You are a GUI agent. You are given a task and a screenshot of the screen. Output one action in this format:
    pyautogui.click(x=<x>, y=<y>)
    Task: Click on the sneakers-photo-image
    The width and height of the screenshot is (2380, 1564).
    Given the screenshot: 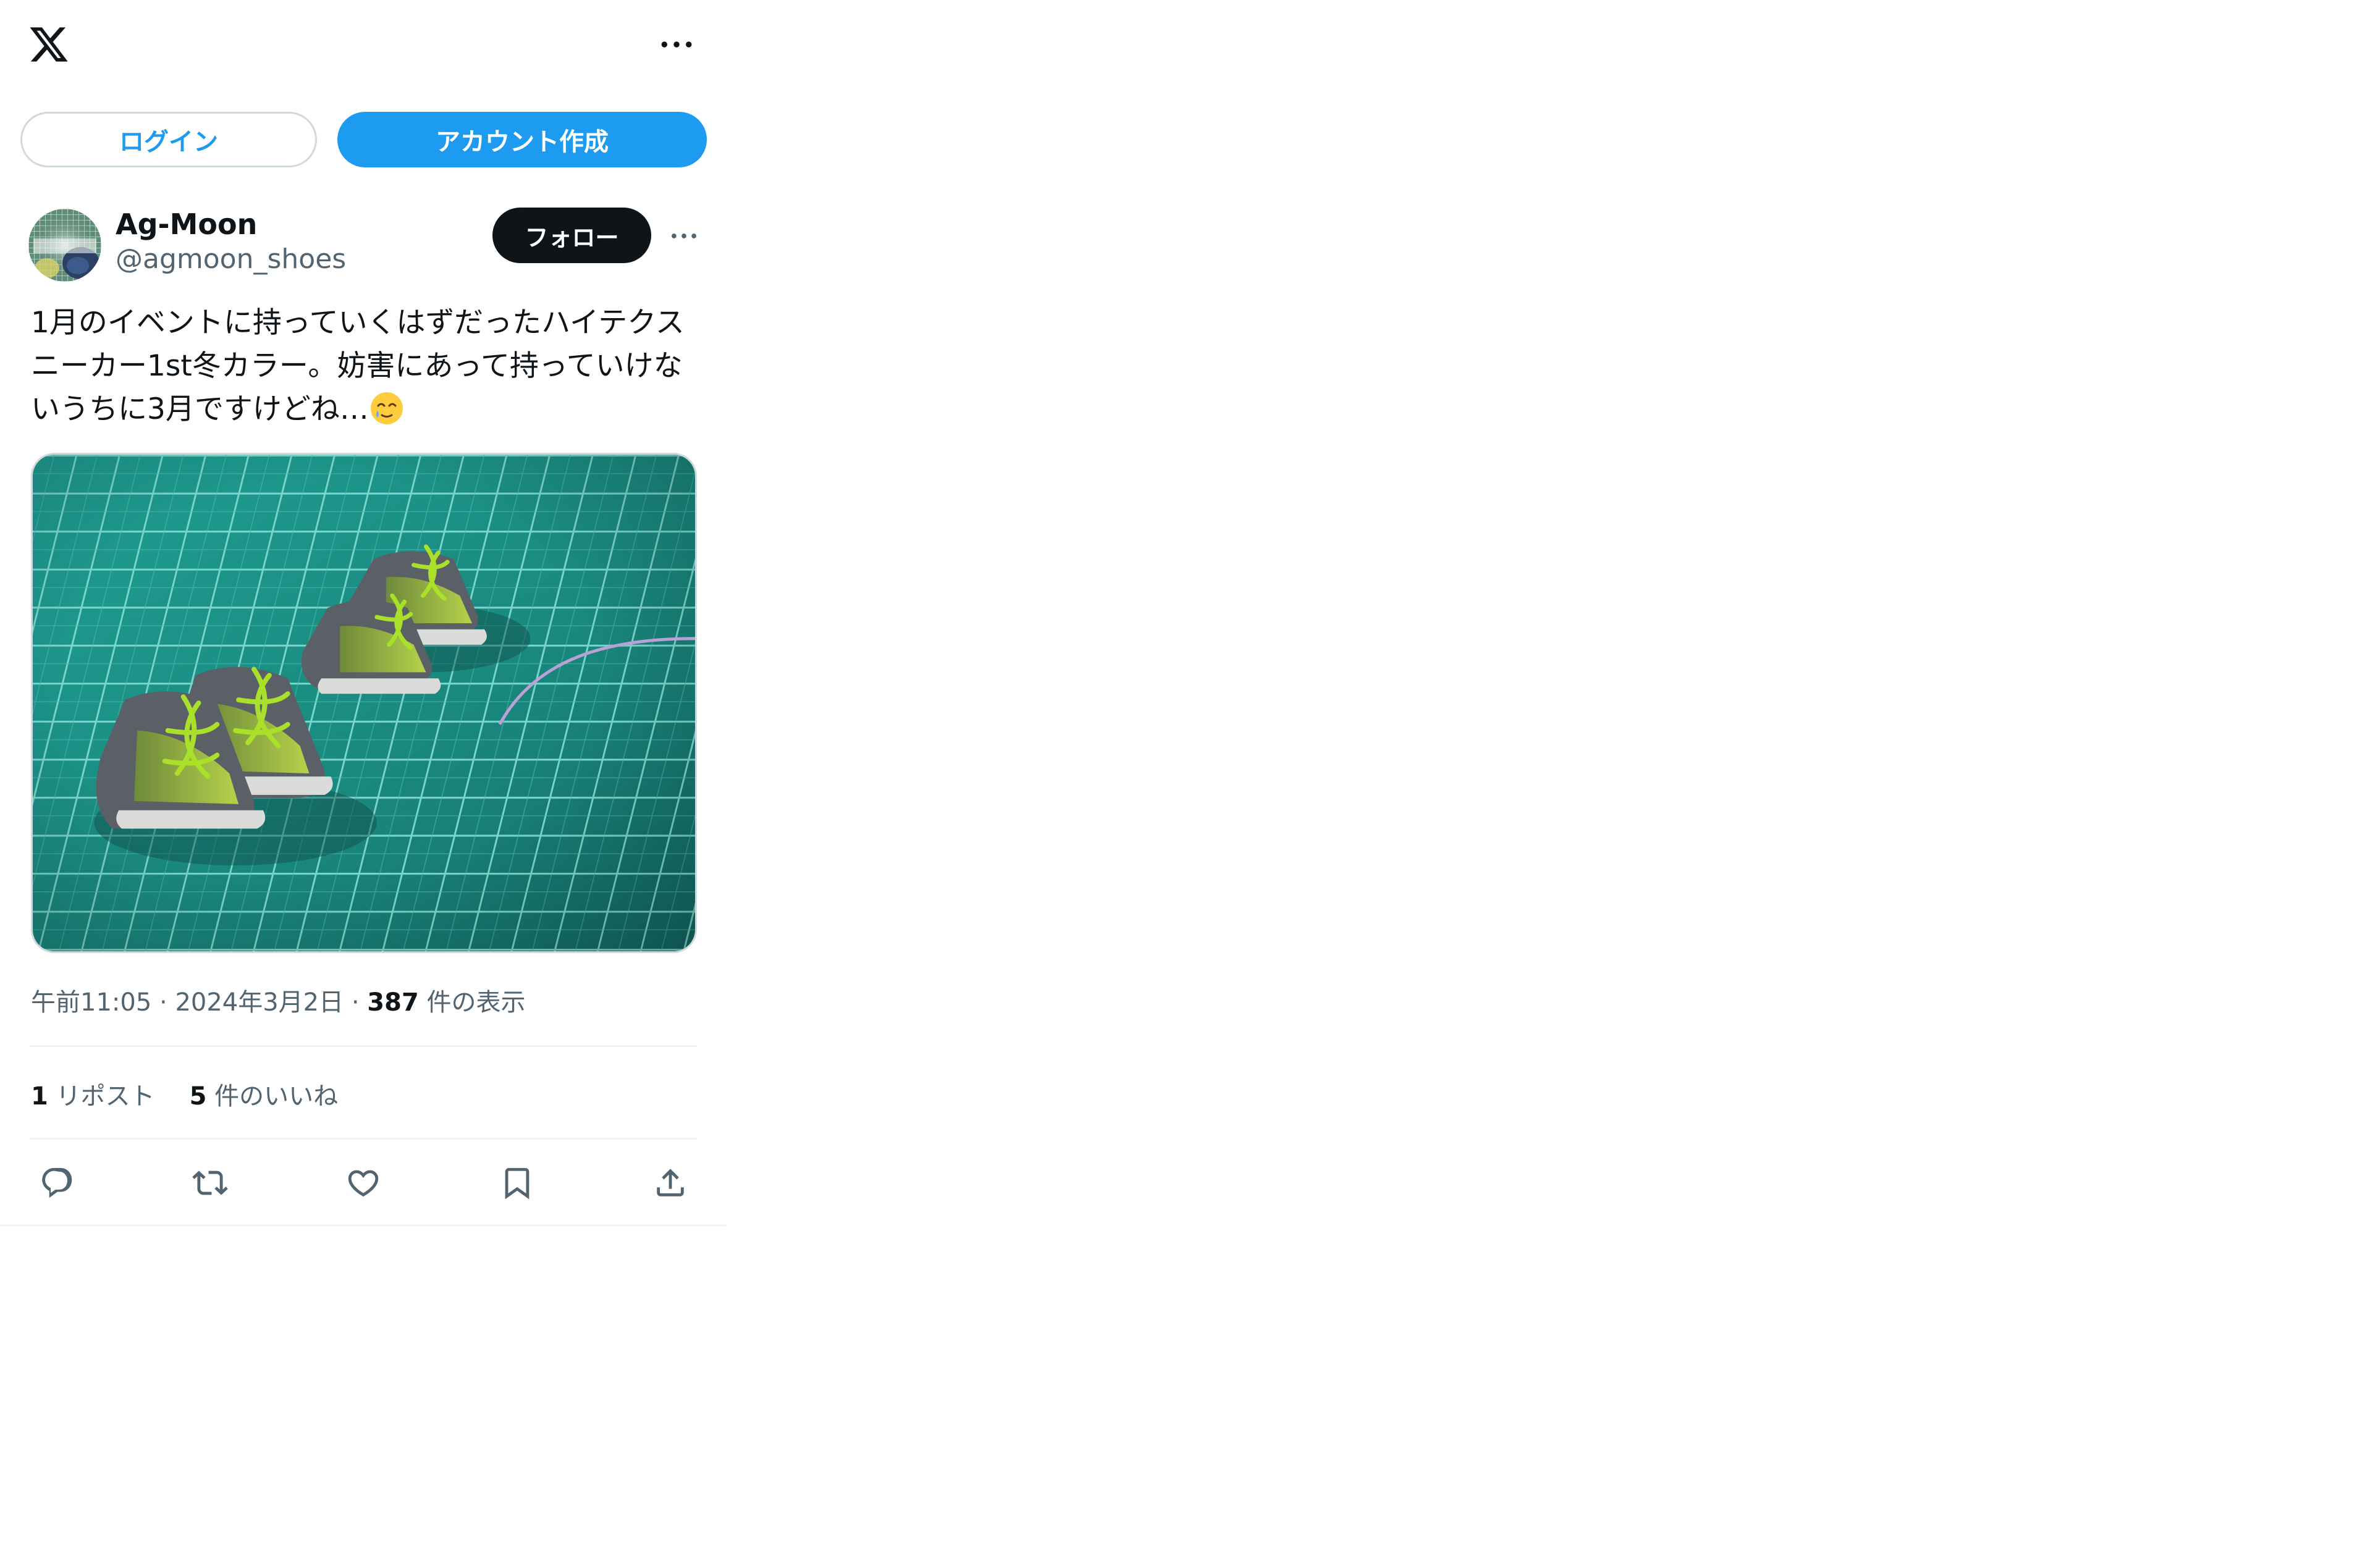 What is the action you would take?
    pyautogui.click(x=364, y=703)
    